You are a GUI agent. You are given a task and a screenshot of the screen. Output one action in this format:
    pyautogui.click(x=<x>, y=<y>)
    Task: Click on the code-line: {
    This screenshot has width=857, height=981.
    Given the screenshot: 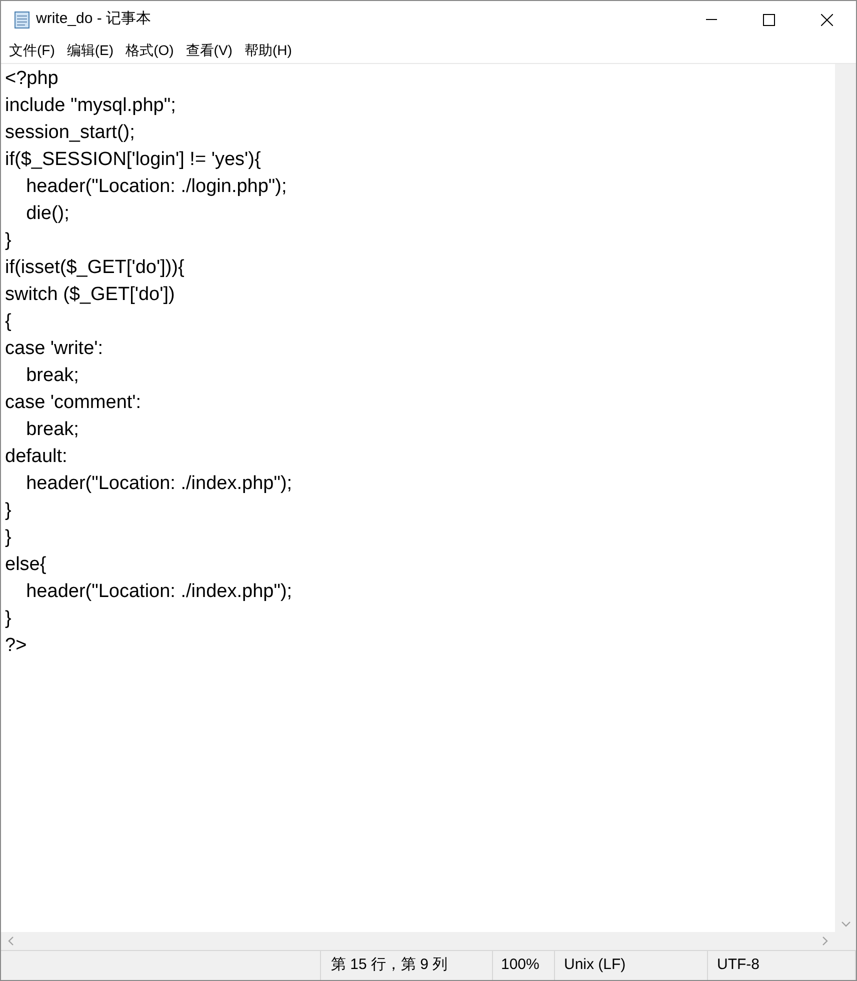 What is the action you would take?
    pyautogui.click(x=8, y=322)
    